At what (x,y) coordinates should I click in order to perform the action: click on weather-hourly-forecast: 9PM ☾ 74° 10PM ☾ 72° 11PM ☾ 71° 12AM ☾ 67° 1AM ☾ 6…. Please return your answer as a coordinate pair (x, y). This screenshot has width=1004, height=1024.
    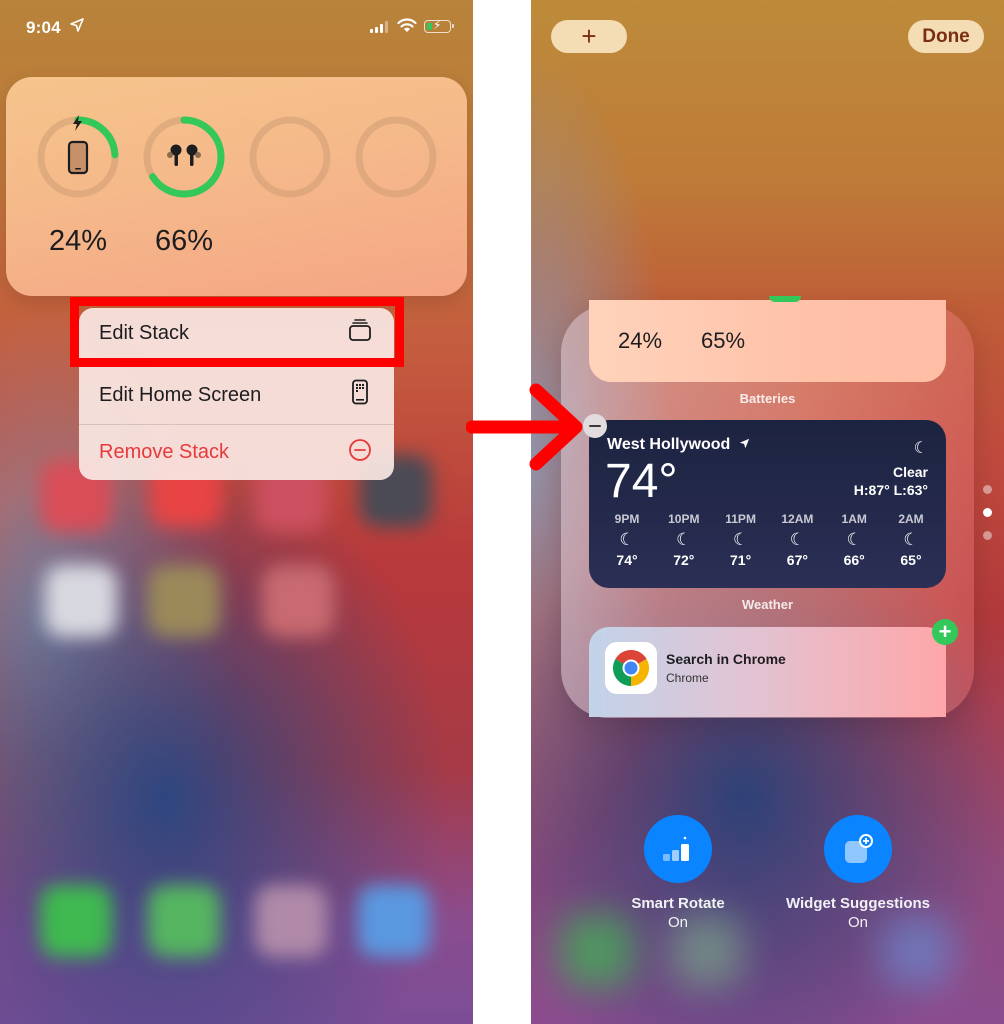
    Looking at the image, I should click on (769, 540).